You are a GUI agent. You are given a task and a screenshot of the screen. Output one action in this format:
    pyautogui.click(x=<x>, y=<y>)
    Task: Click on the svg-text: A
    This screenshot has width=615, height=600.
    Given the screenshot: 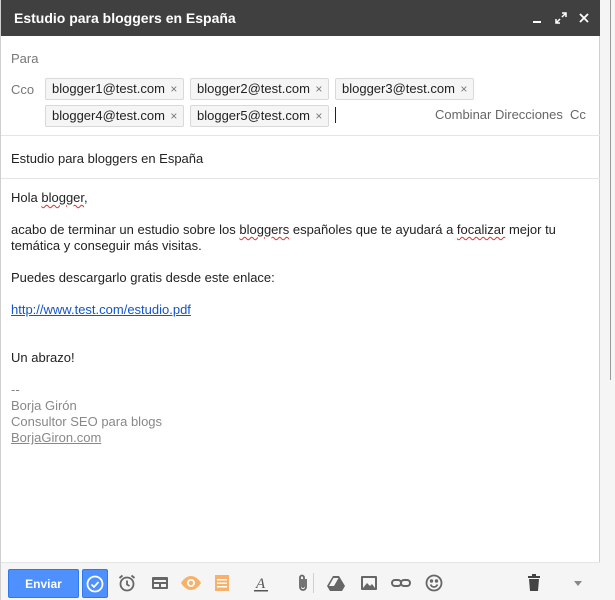 What is the action you would take?
    pyautogui.click(x=260, y=584)
    